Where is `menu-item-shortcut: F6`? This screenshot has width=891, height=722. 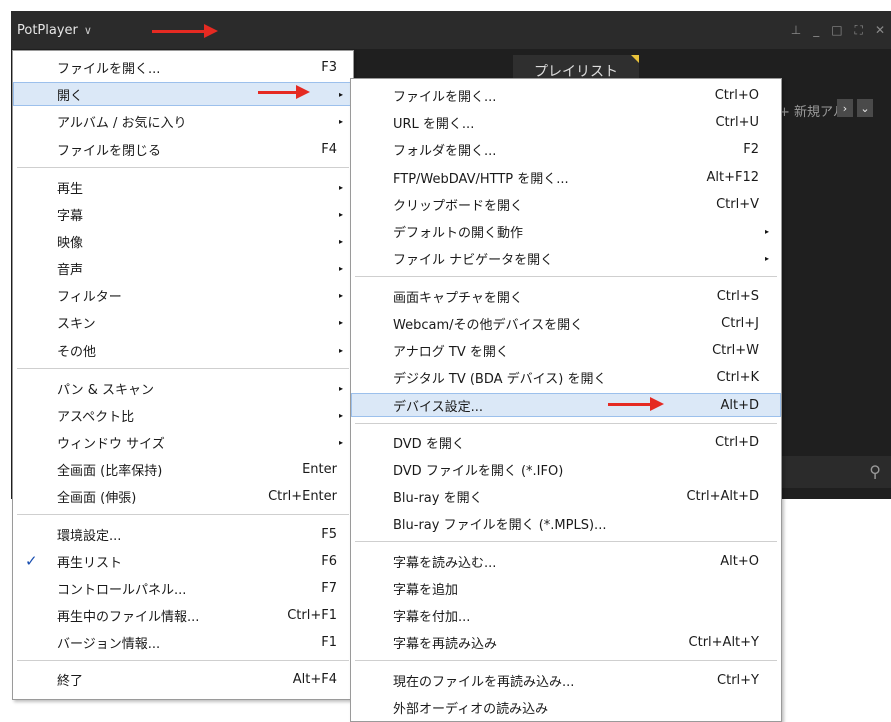
menu-item-shortcut: F6 is located at coordinates (329, 561).